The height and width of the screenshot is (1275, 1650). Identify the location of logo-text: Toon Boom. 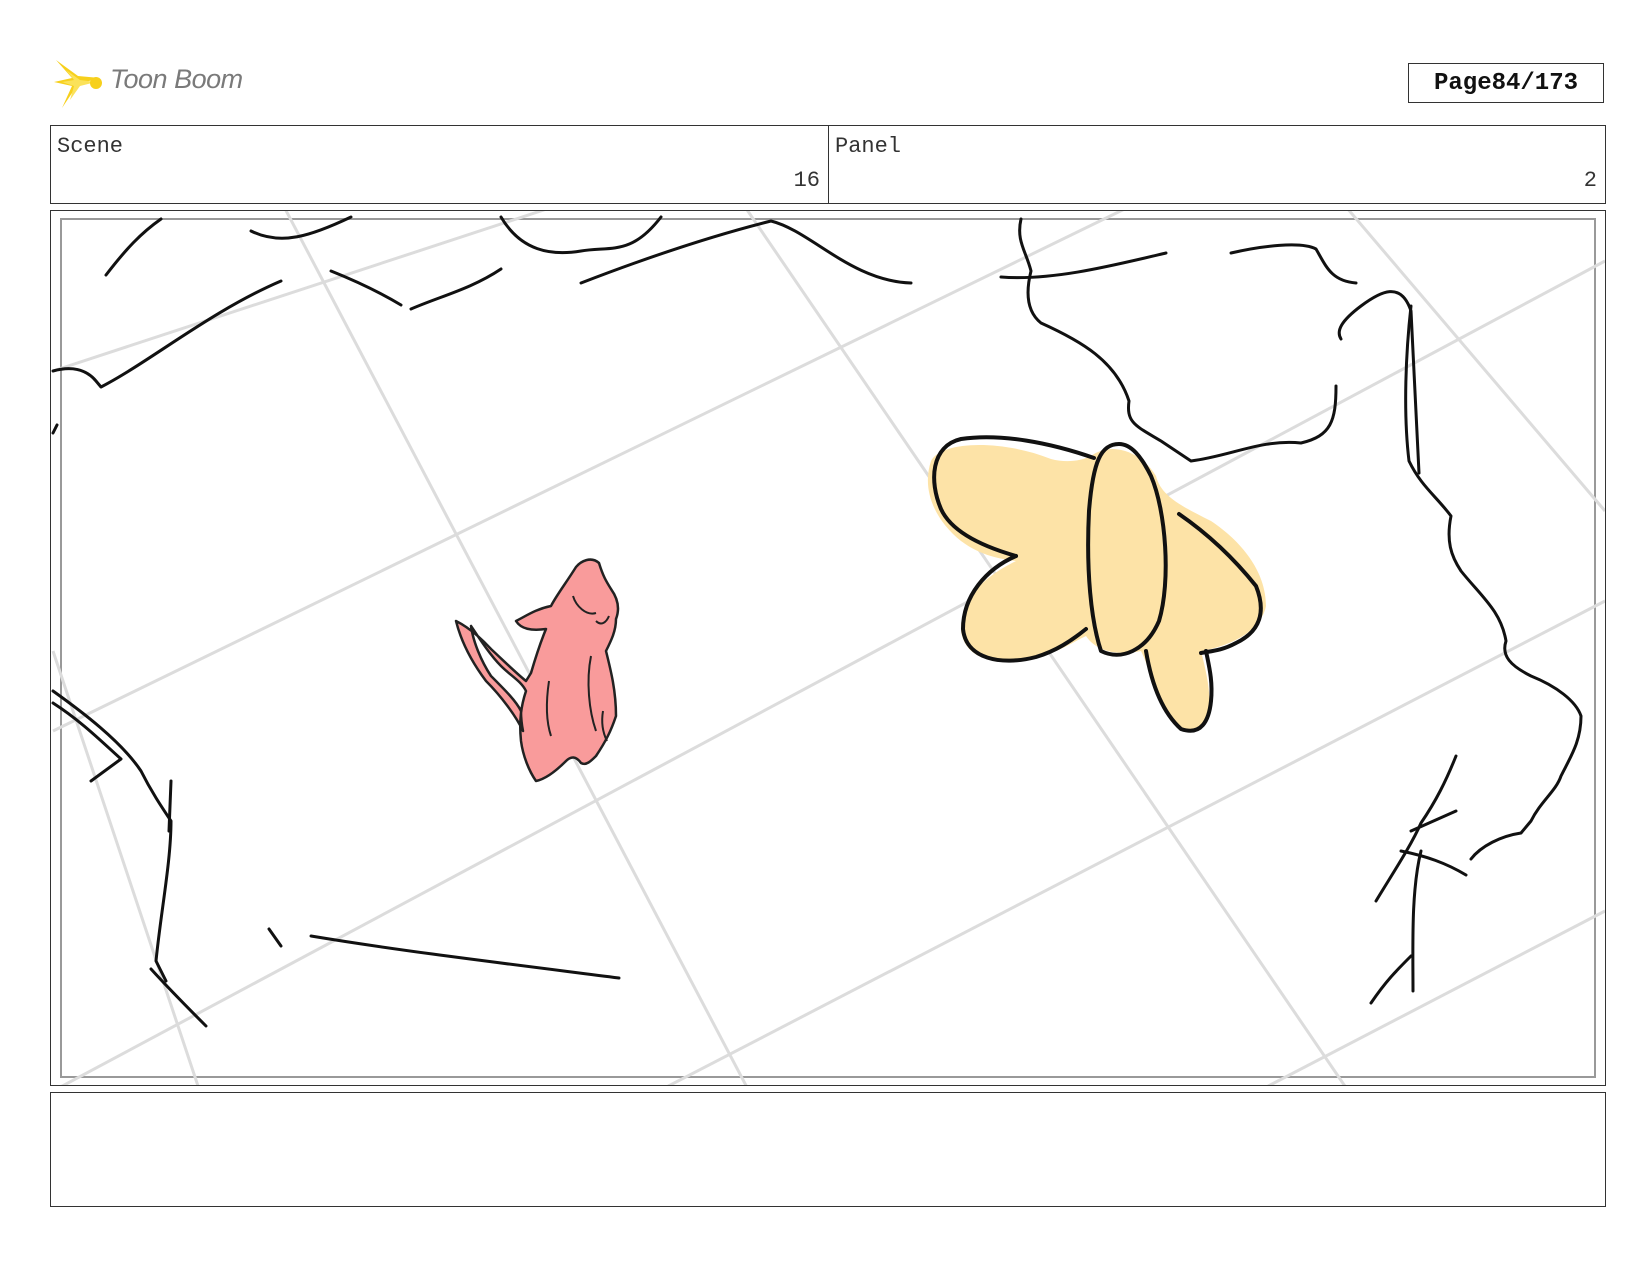
(176, 79).